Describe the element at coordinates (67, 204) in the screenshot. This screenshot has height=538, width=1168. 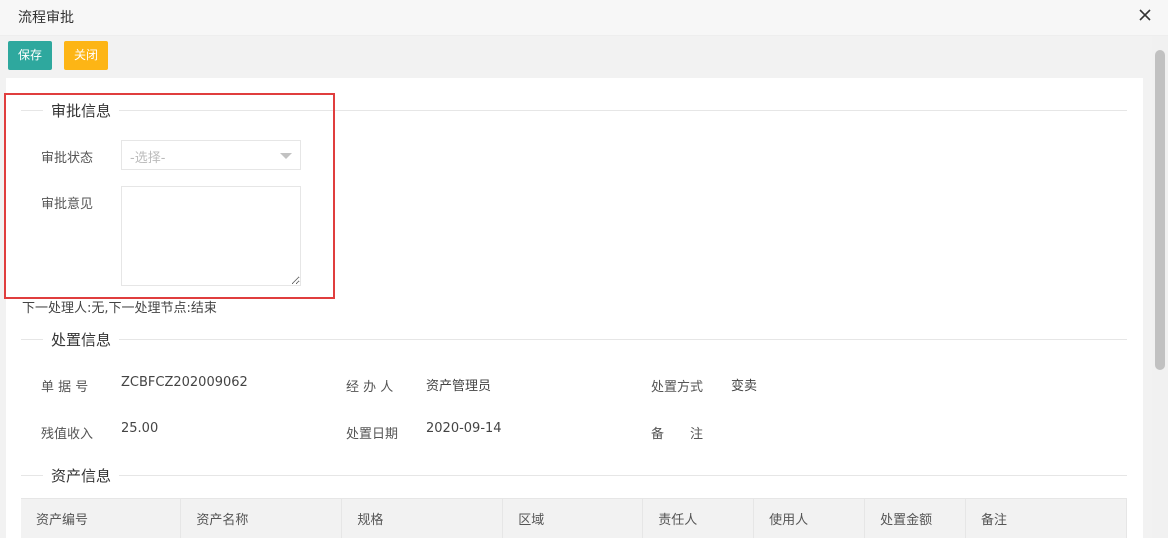
I see `opinion-label: 审批意见` at that location.